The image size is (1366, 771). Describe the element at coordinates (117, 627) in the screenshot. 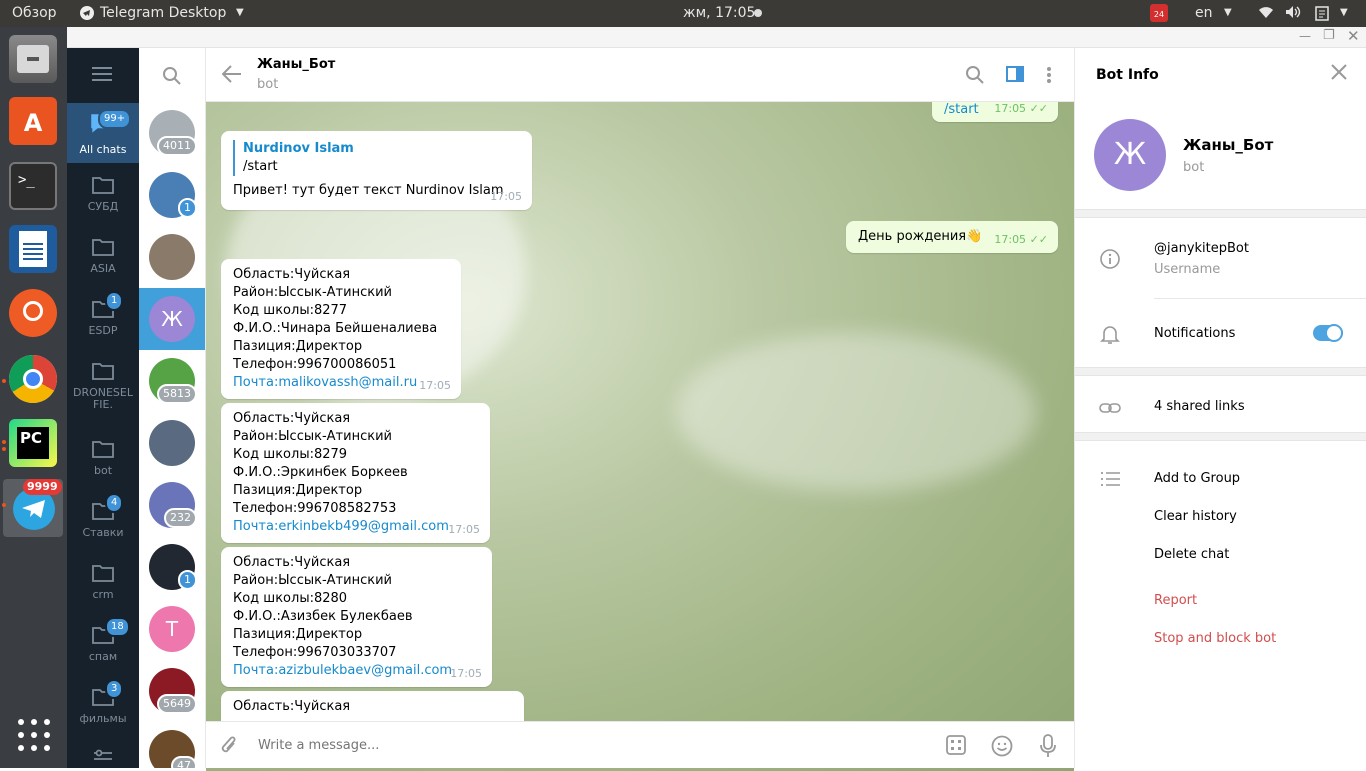

I see `folder-badge: 18` at that location.